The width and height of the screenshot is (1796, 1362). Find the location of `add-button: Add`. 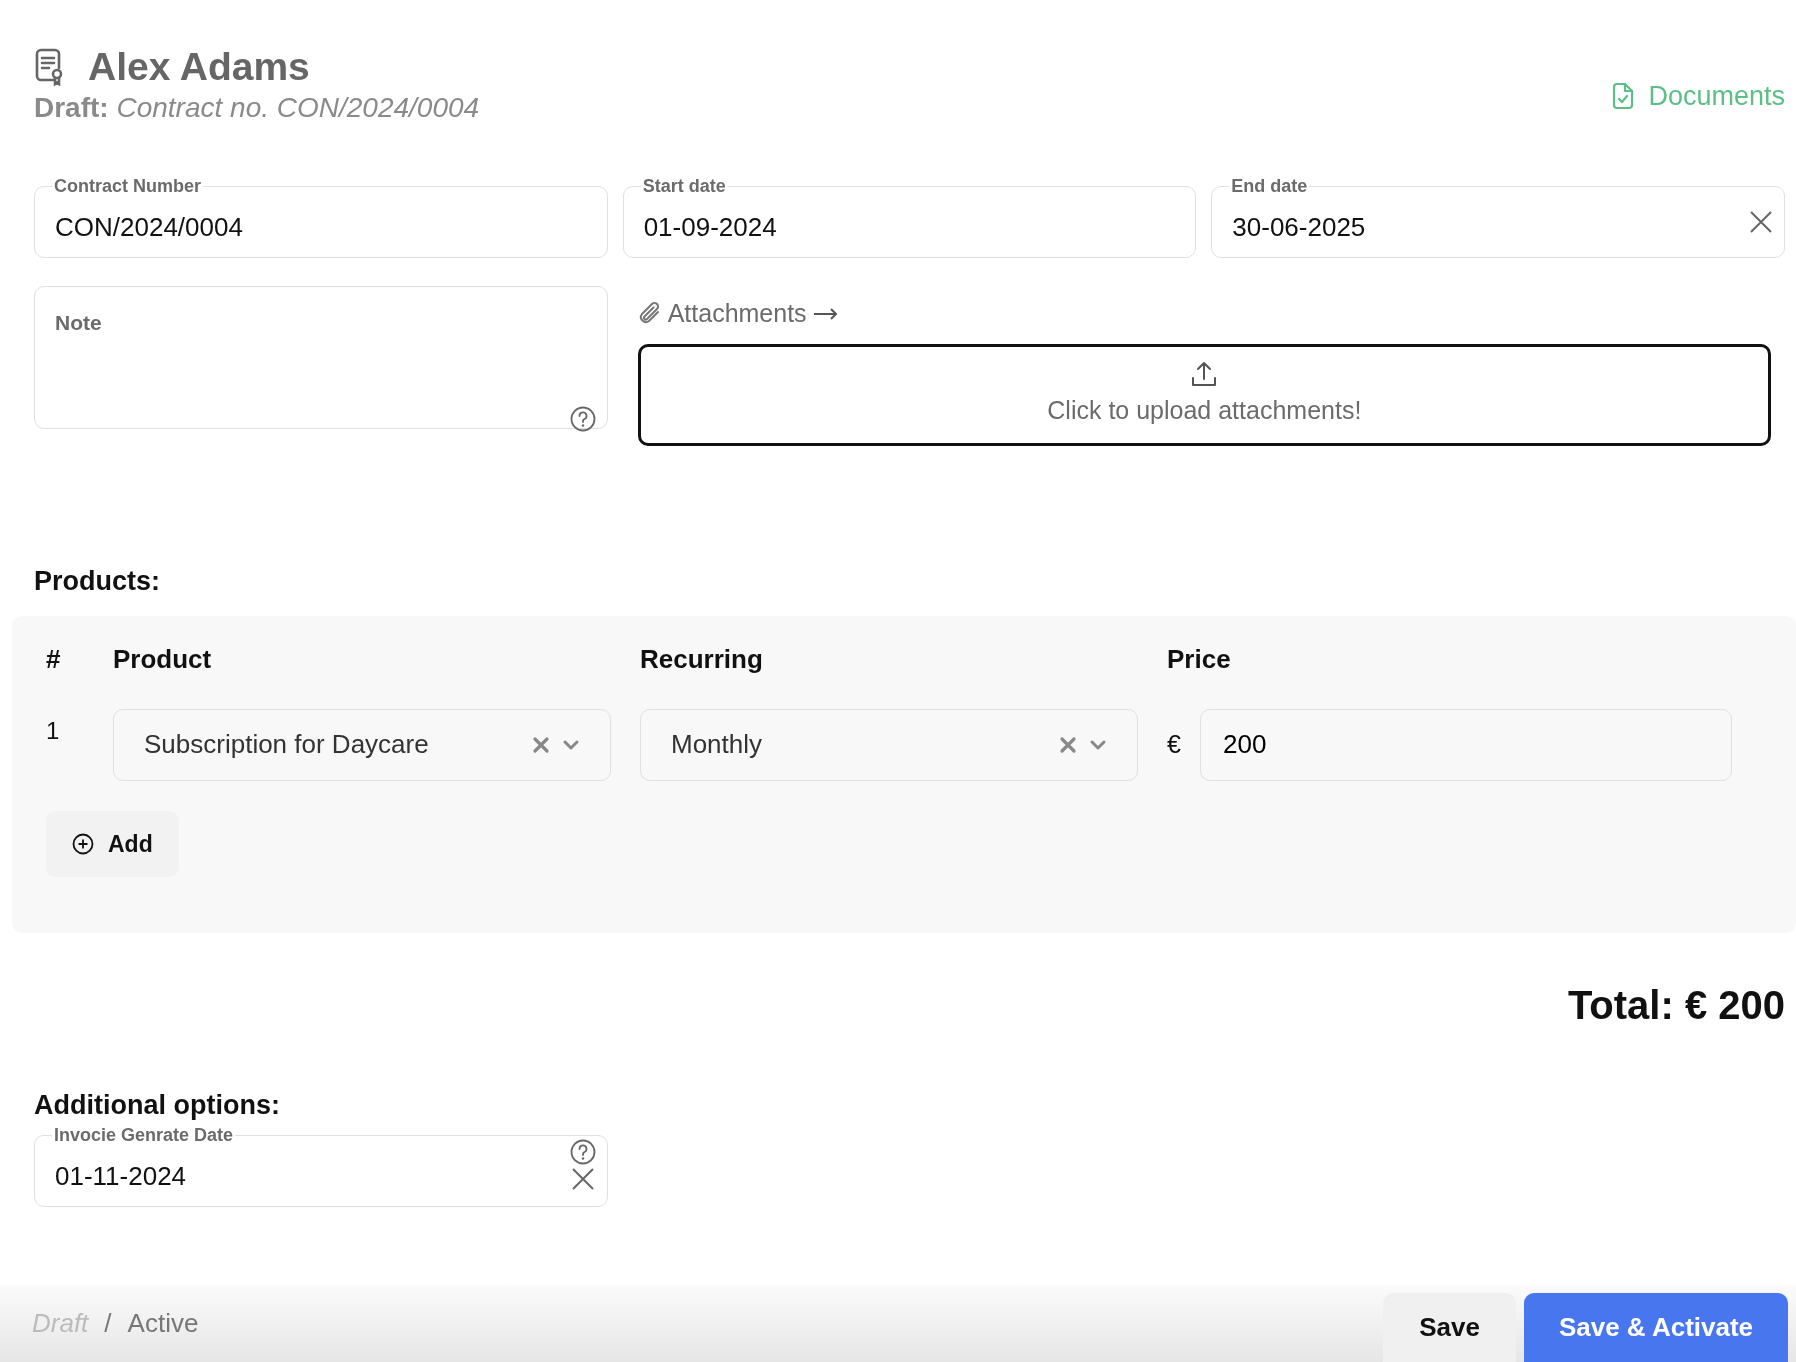

add-button: Add is located at coordinates (112, 844).